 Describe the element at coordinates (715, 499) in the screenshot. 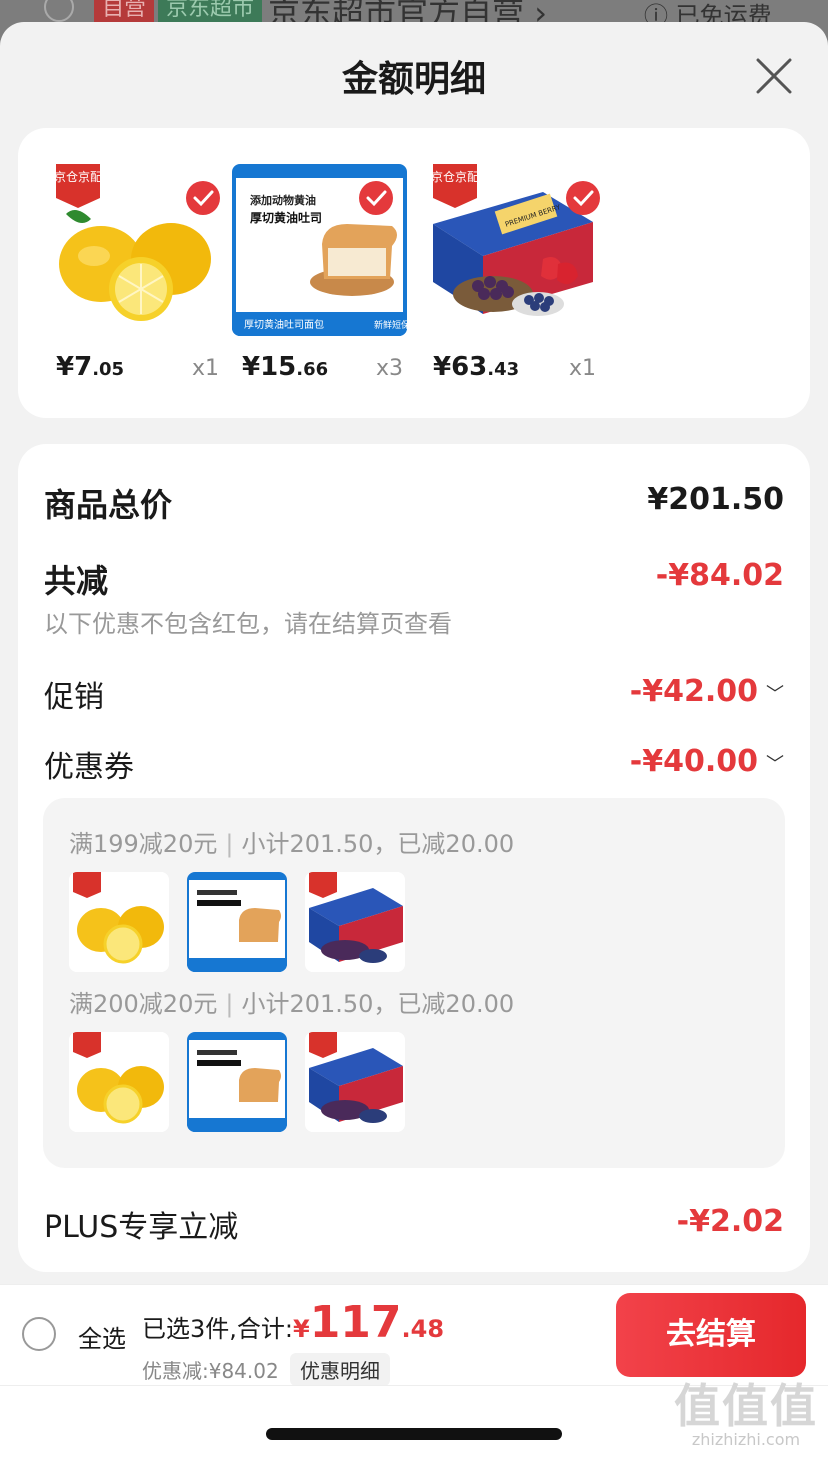

I see `total-price-value: ¥201.50` at that location.